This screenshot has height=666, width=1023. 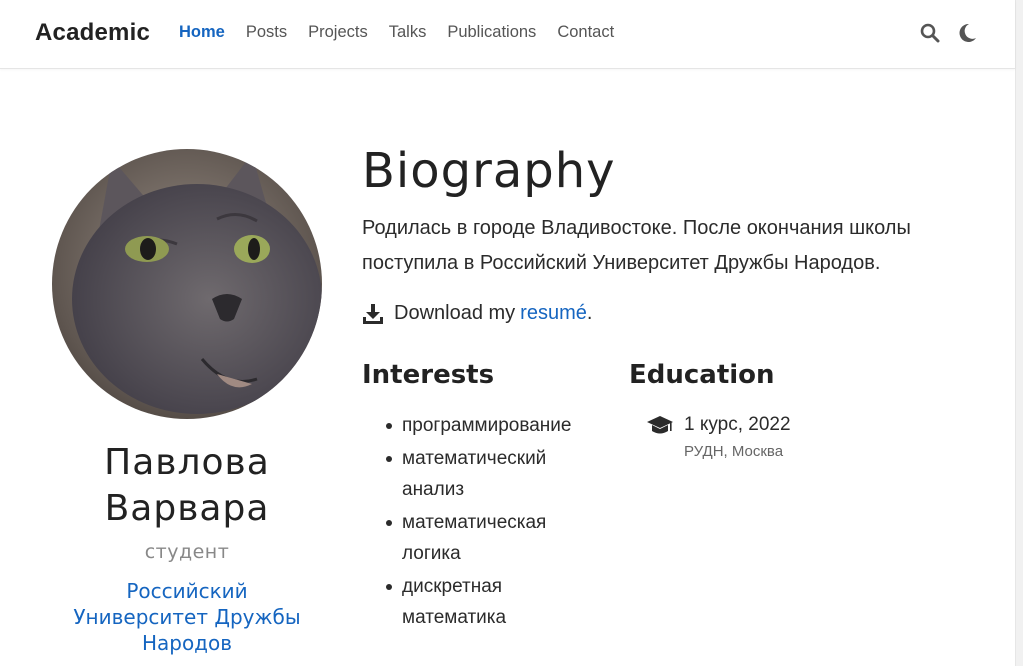 What do you see at coordinates (455, 313) in the screenshot?
I see `download-prefix: Download my` at bounding box center [455, 313].